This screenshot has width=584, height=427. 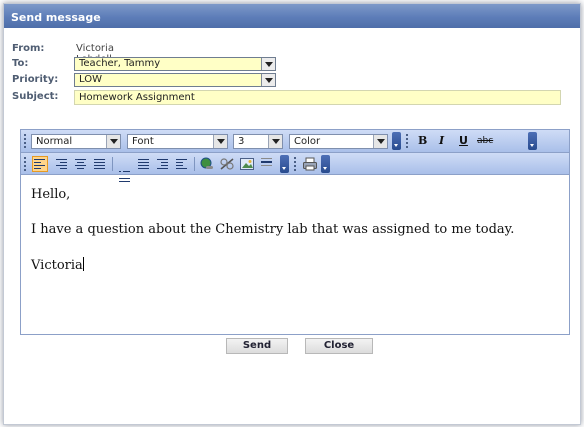 What do you see at coordinates (339, 346) in the screenshot?
I see `close-button: Close` at bounding box center [339, 346].